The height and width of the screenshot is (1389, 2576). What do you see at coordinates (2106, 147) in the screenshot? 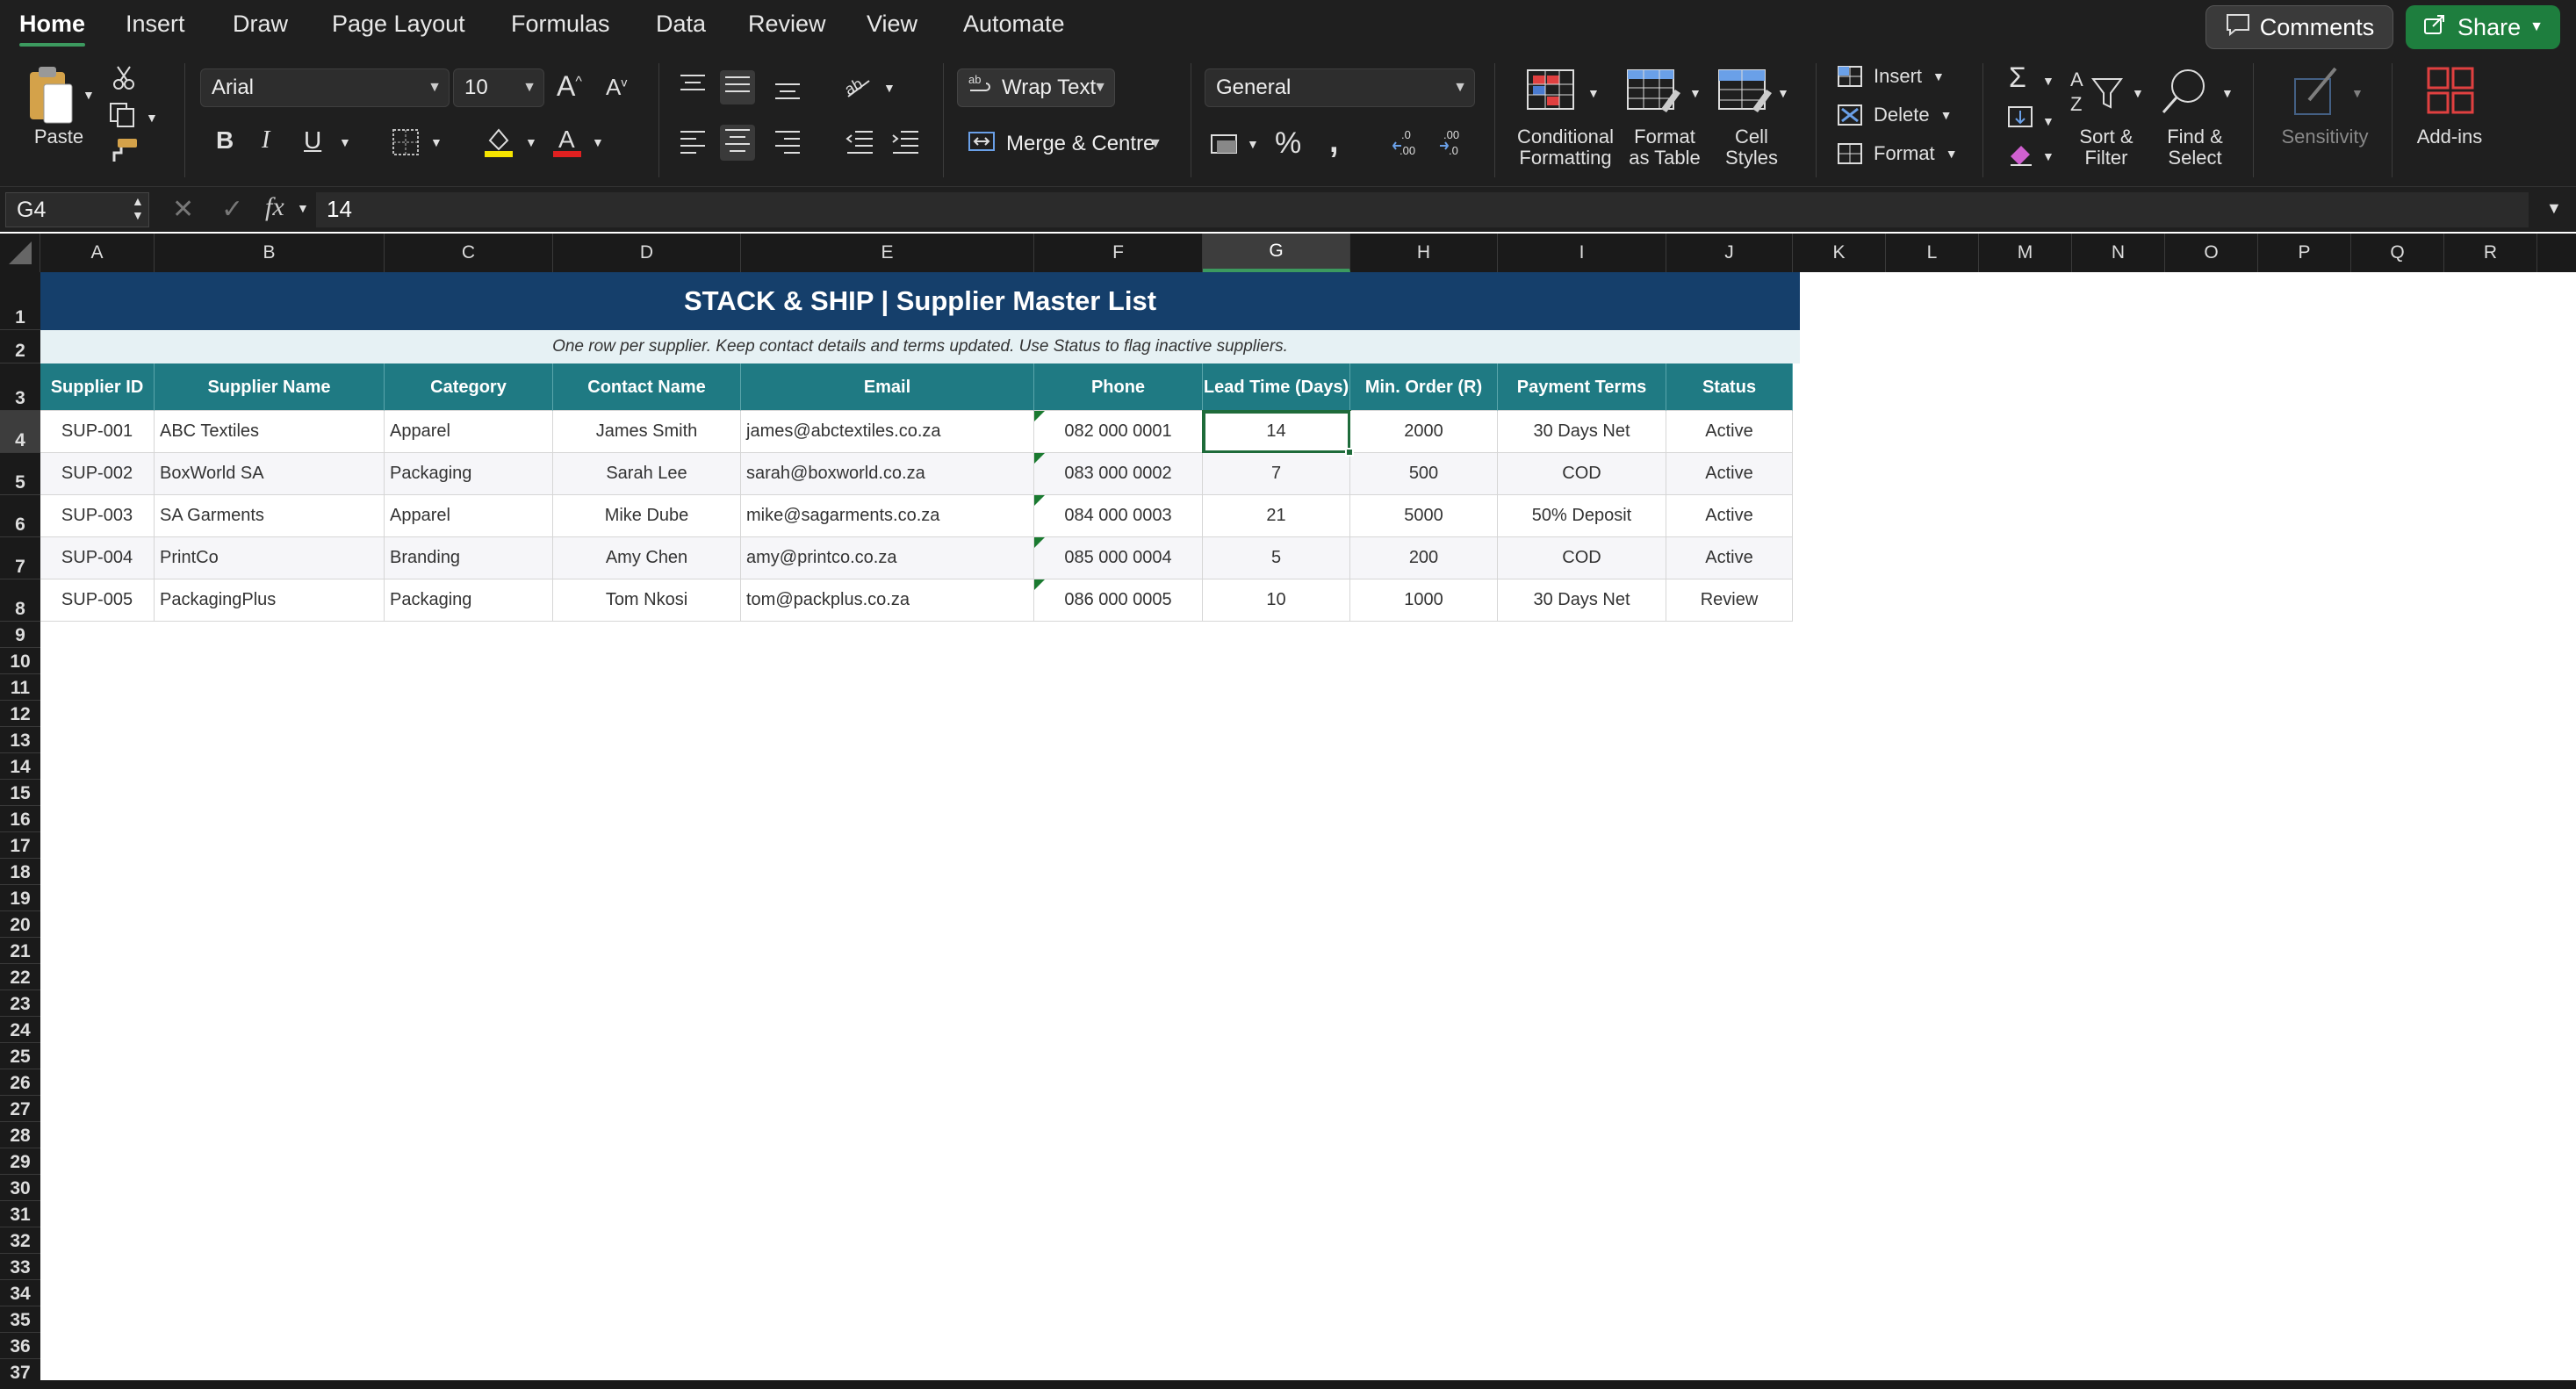
I see `sort-filter-label: Sort & Filter` at bounding box center [2106, 147].